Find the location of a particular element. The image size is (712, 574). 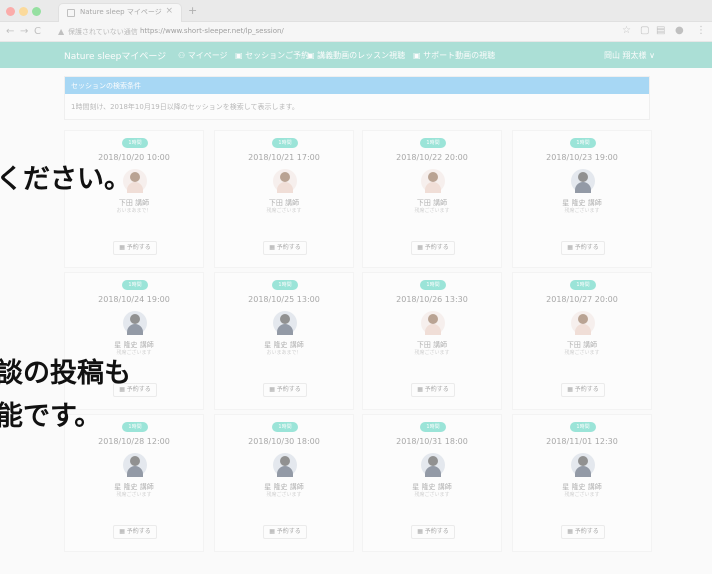

session-datetime: 2018/10/28 12:00 is located at coordinates (134, 441).